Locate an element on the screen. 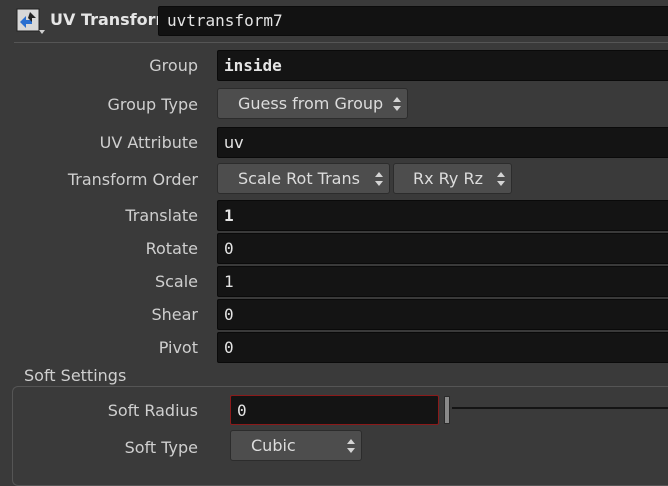  group-type-value: Guess from Group is located at coordinates (311, 103).